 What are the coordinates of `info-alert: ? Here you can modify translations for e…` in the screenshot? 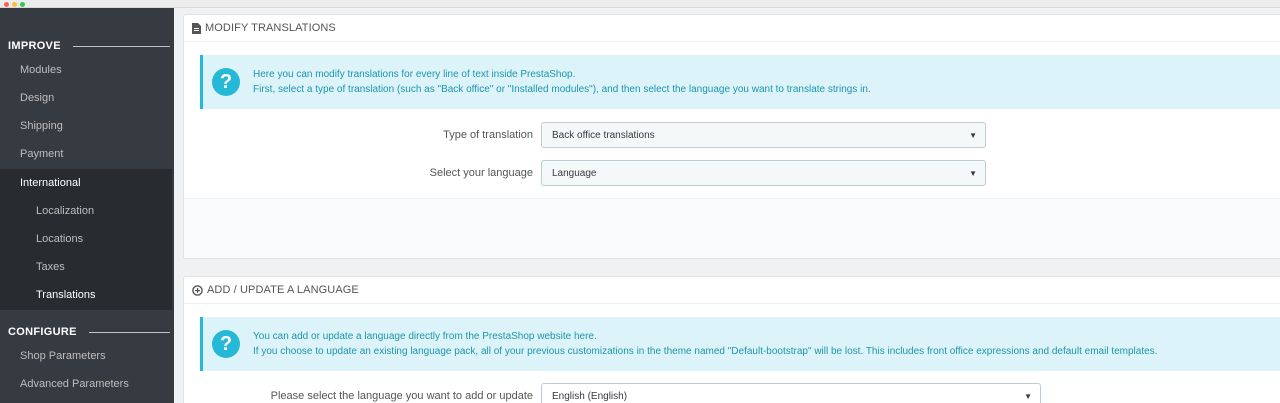 It's located at (740, 82).